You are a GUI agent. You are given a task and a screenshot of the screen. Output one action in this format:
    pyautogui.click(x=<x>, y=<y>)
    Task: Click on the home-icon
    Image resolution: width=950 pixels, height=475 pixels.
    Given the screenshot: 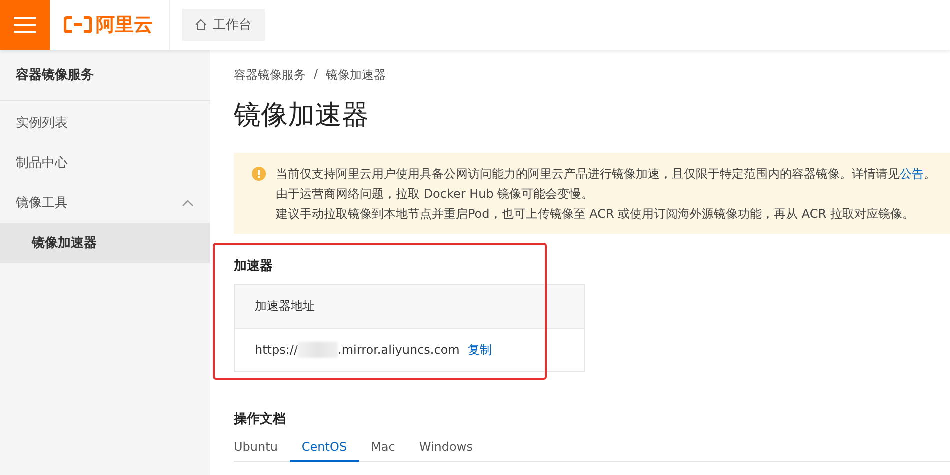 What is the action you would take?
    pyautogui.click(x=201, y=25)
    